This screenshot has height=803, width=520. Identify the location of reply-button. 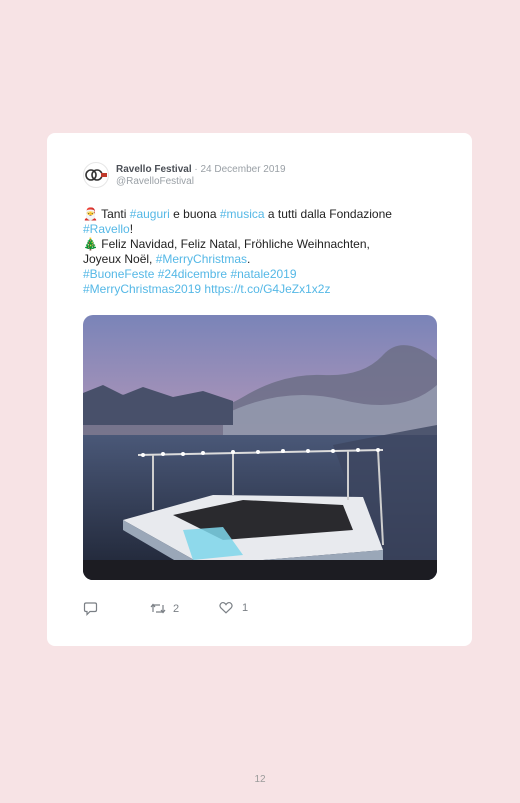
(90, 608).